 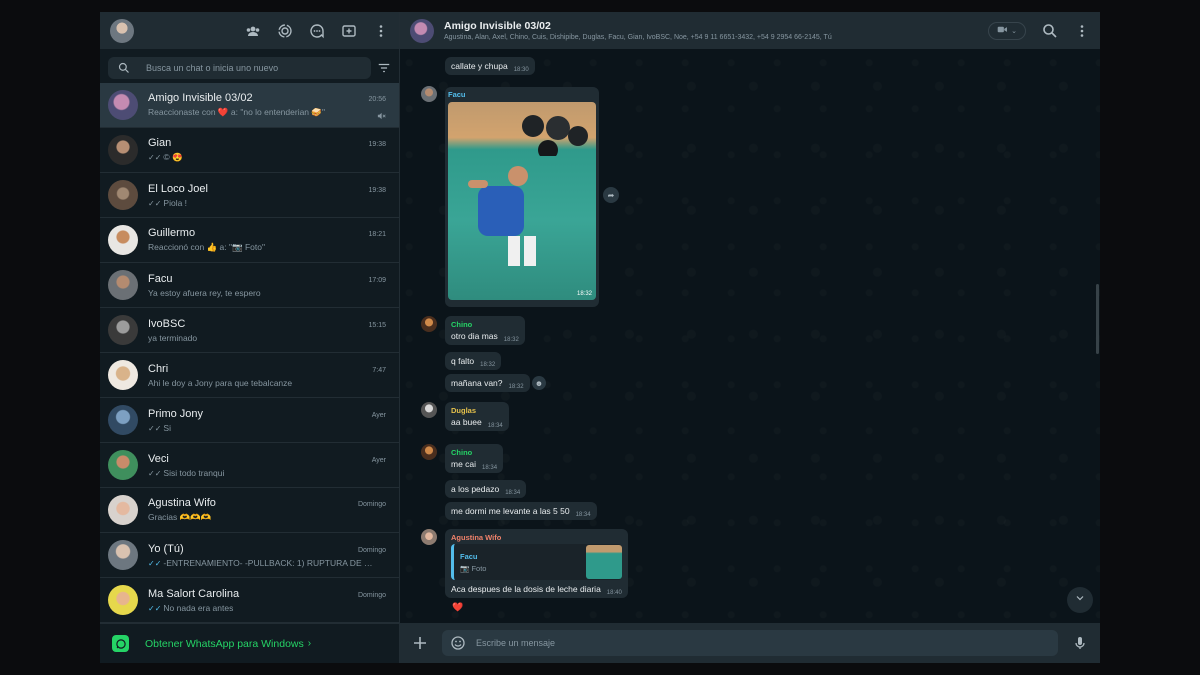 What do you see at coordinates (349, 31) in the screenshot?
I see `new-chat-icon` at bounding box center [349, 31].